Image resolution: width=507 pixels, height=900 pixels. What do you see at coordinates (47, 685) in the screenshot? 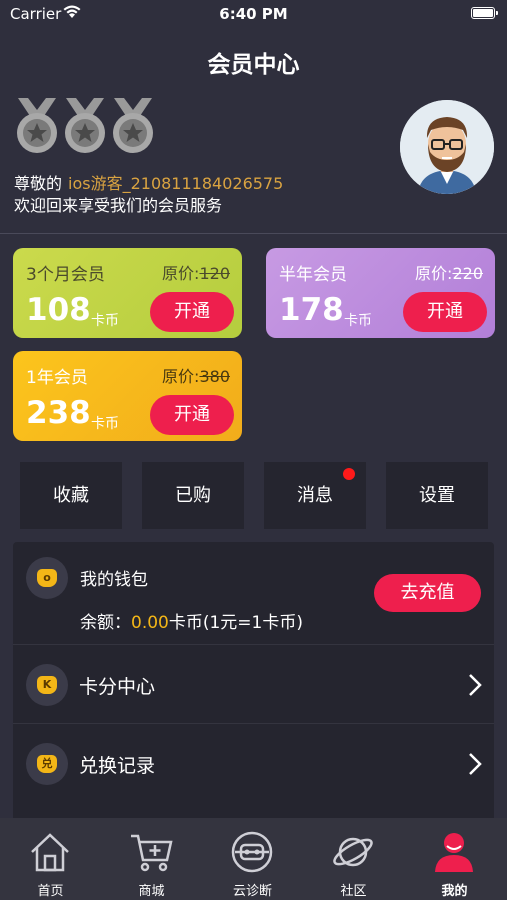
I see `points-icon: K` at bounding box center [47, 685].